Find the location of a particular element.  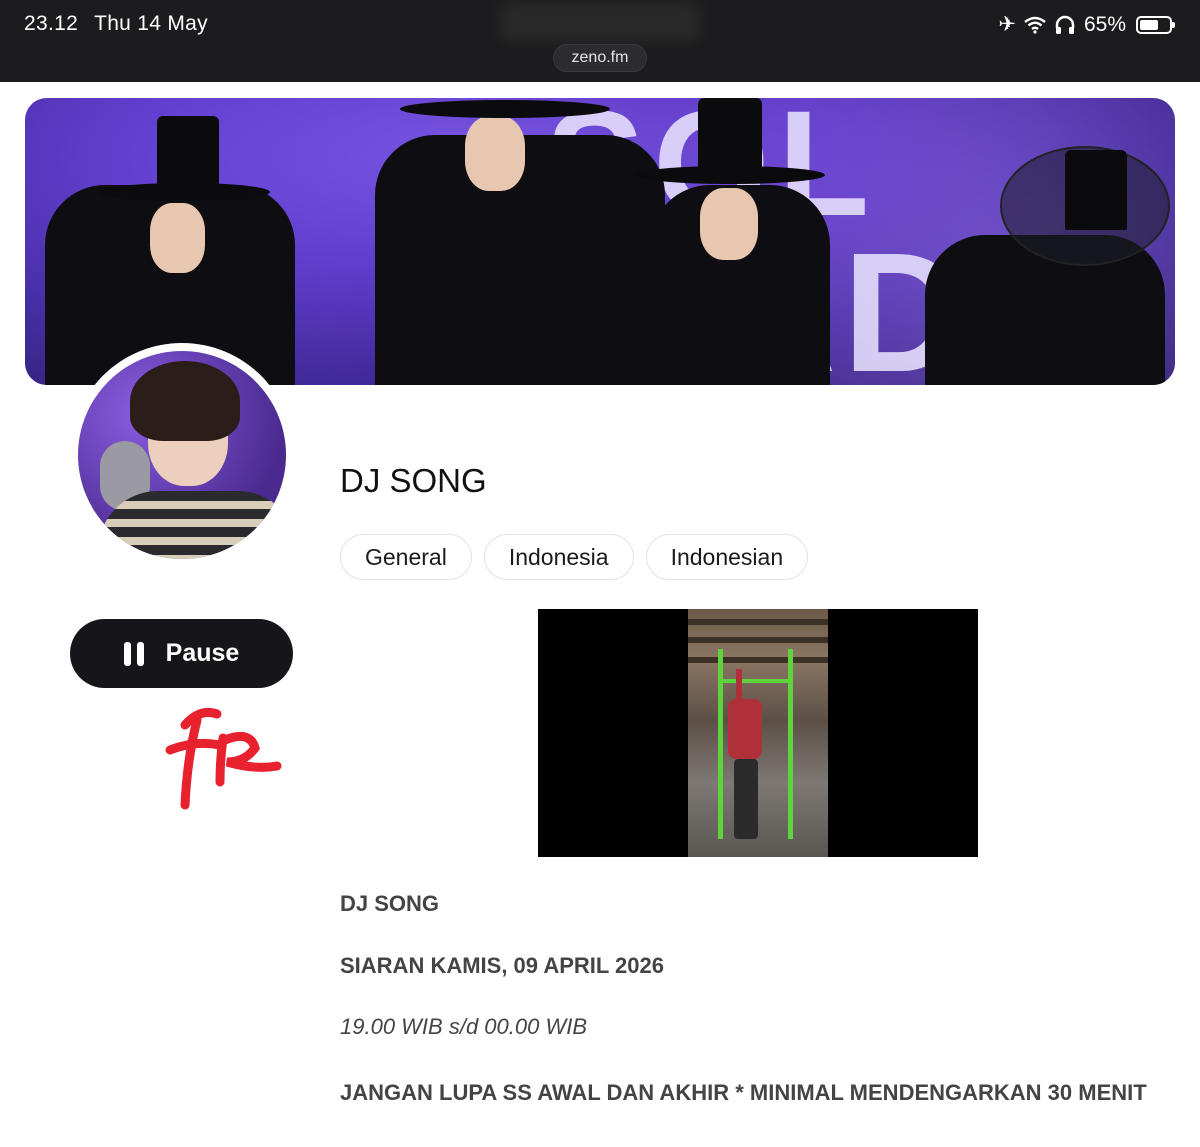

avatar-image is located at coordinates (182, 455).